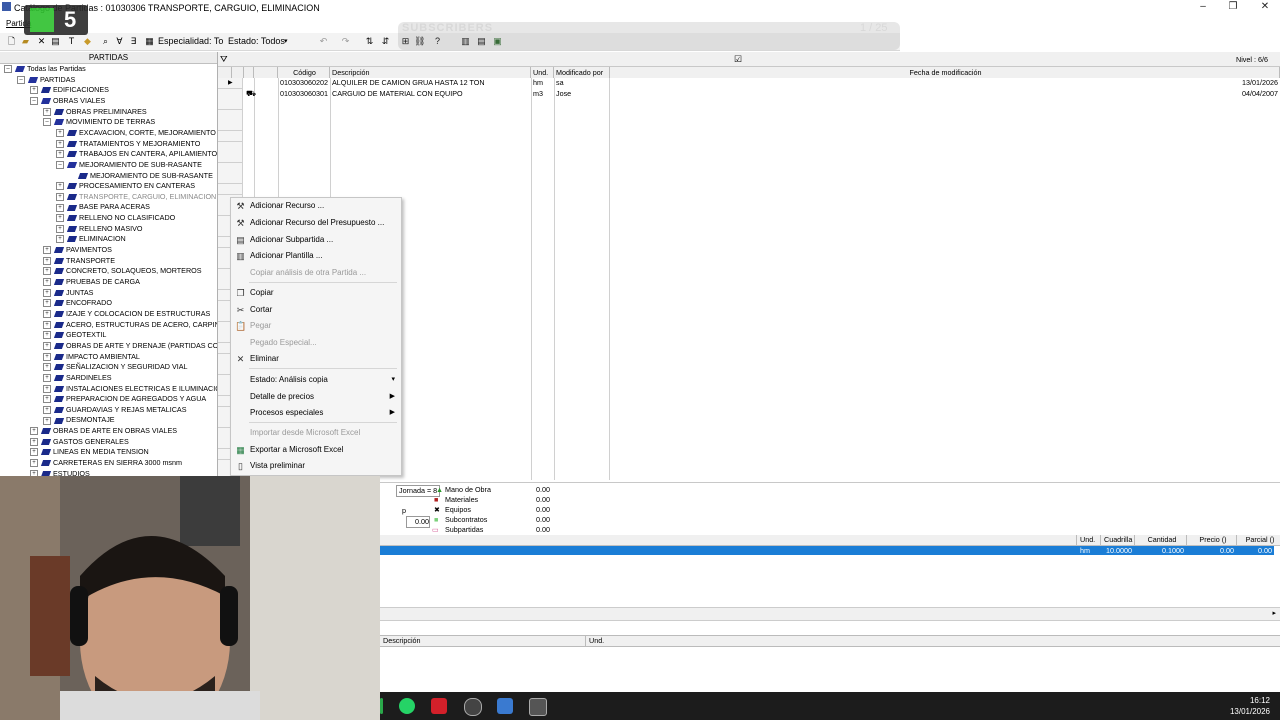  I want to click on open-icon: ▰, so click(25, 41).